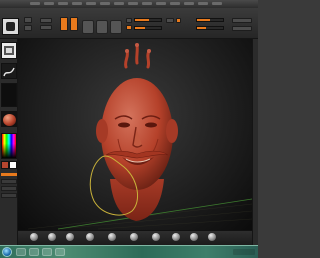 This screenshot has width=320, height=258. Describe the element at coordinates (129, 23) in the screenshot. I see `top-shelf` at that location.